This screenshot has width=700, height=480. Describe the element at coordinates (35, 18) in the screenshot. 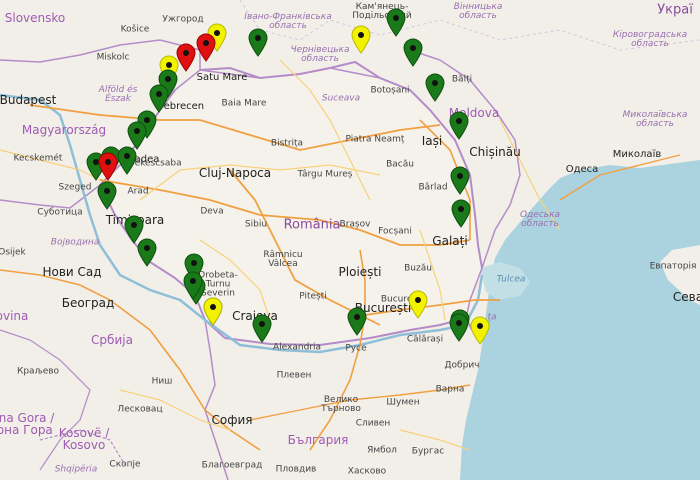

I see `map-label-slovensko: Slovensko` at that location.